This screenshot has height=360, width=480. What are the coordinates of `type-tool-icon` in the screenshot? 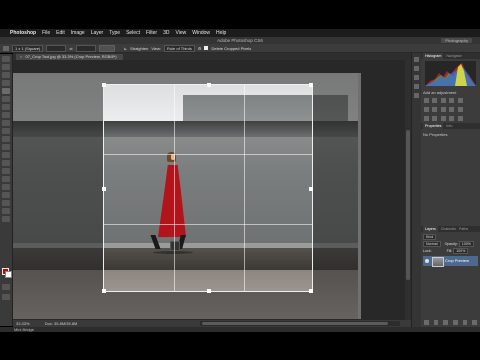 It's located at (6, 179).